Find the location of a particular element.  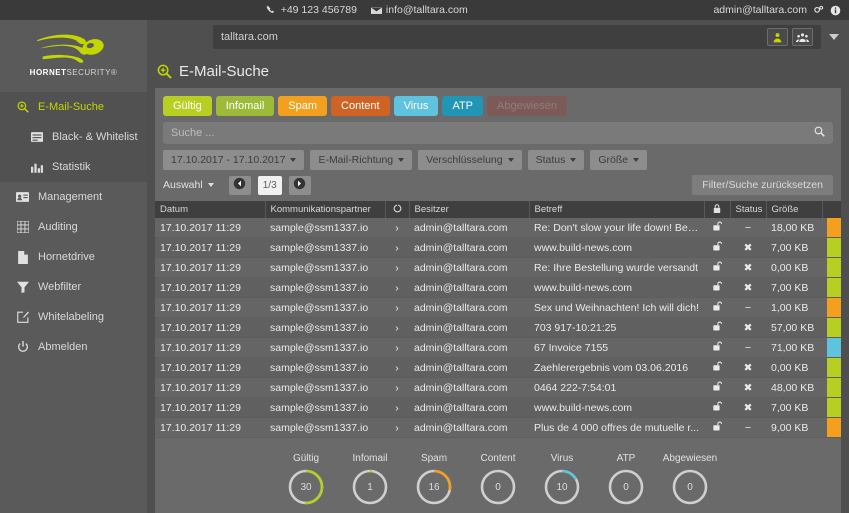

size-filter: Größe is located at coordinates (619, 160).